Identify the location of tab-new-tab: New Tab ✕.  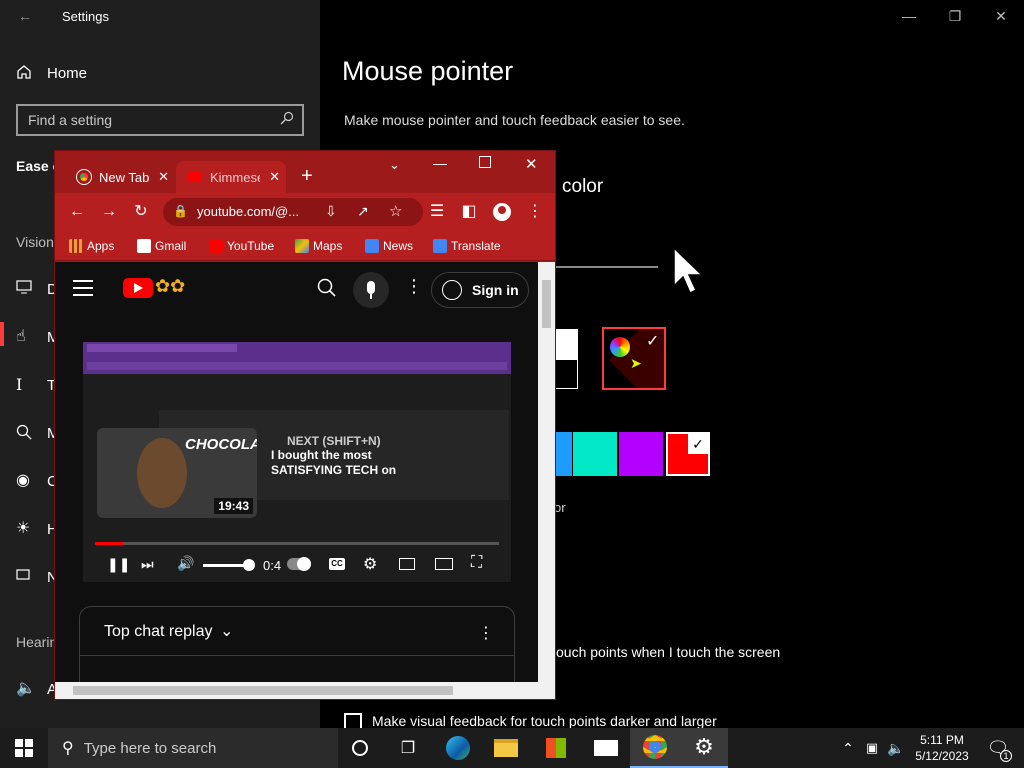
(120, 177).